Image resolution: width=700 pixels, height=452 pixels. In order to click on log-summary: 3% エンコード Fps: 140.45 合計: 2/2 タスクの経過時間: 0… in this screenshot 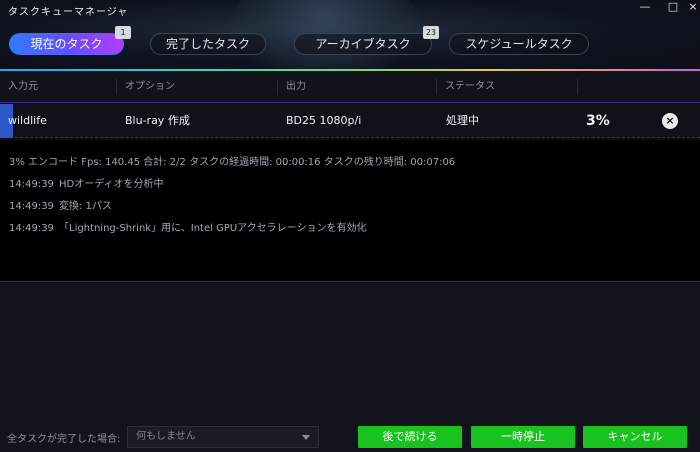, I will do `click(232, 162)`.